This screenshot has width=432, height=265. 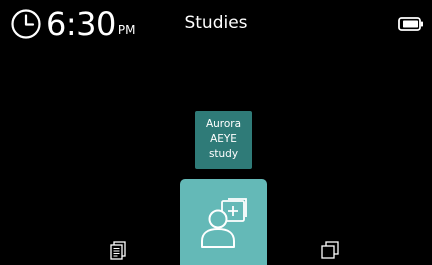 I want to click on study-card-line: AEYE, so click(x=223, y=139).